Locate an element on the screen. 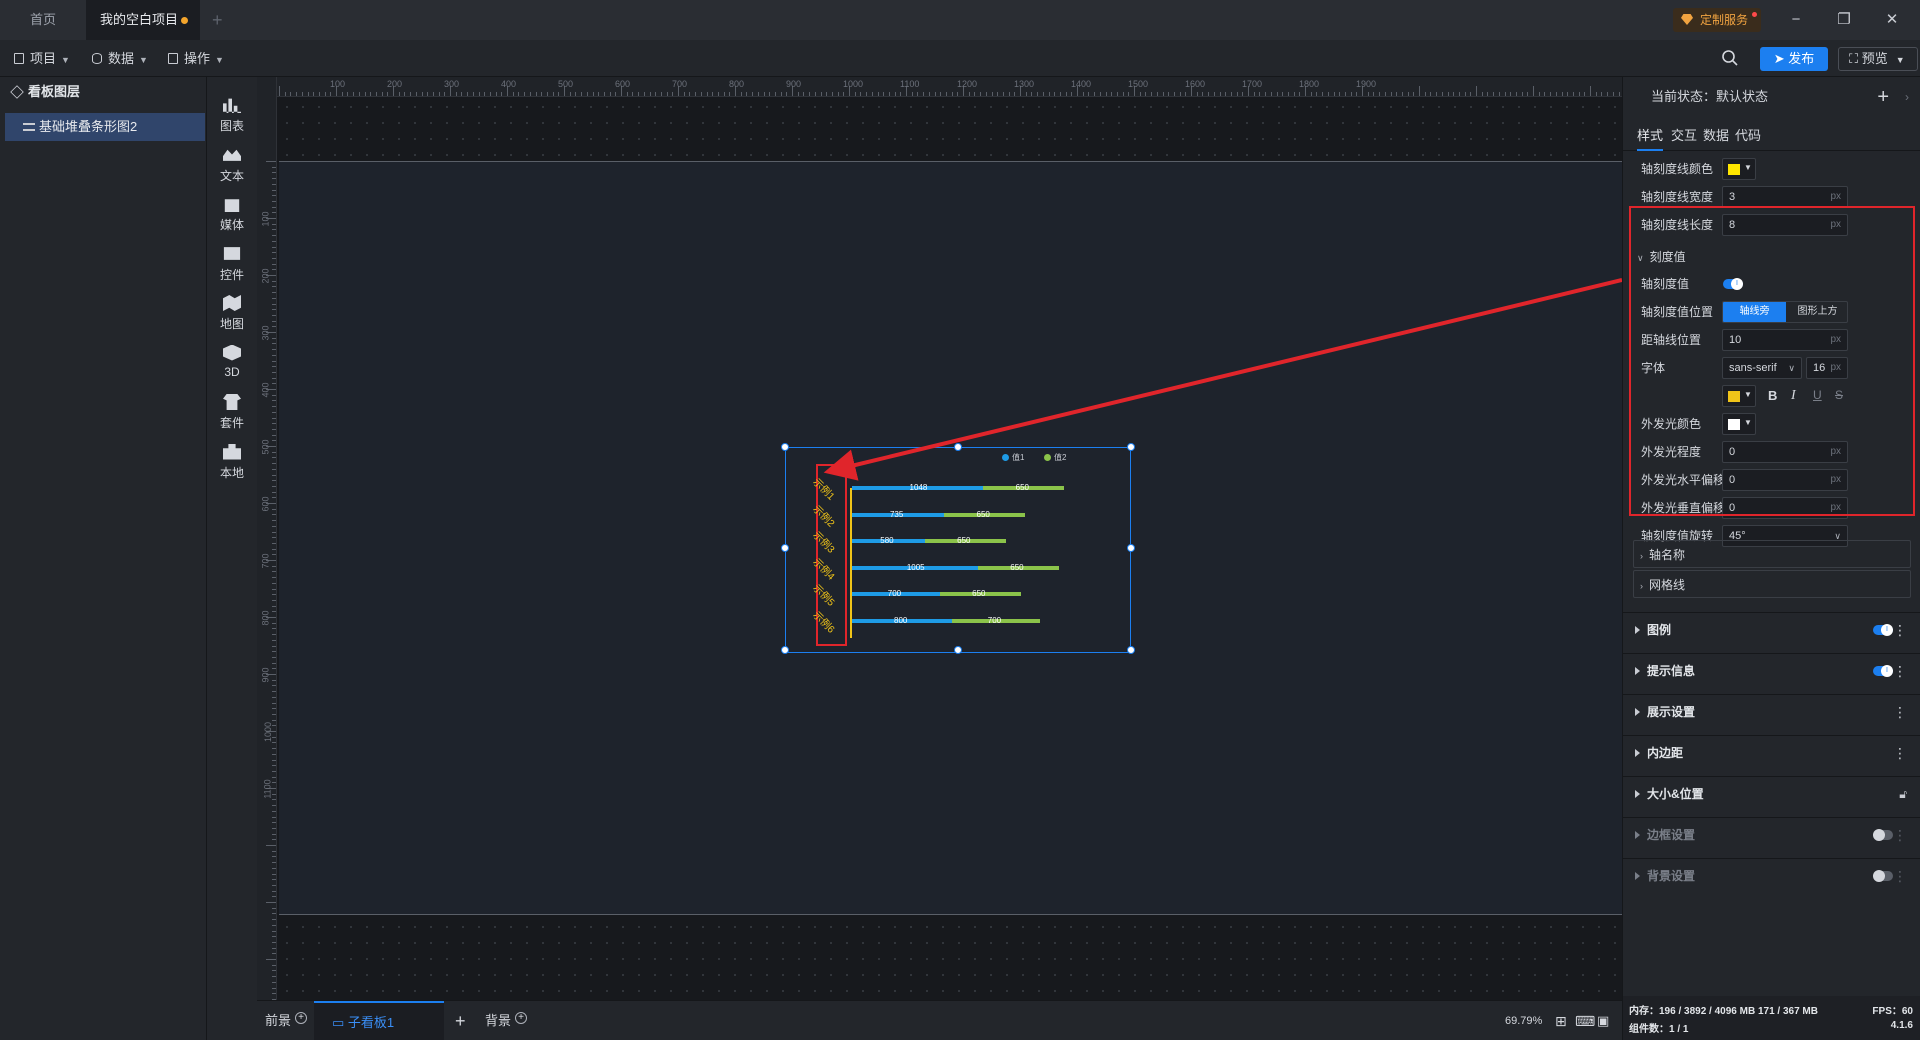  zoom-level: 69.79% is located at coordinates (1523, 1020).